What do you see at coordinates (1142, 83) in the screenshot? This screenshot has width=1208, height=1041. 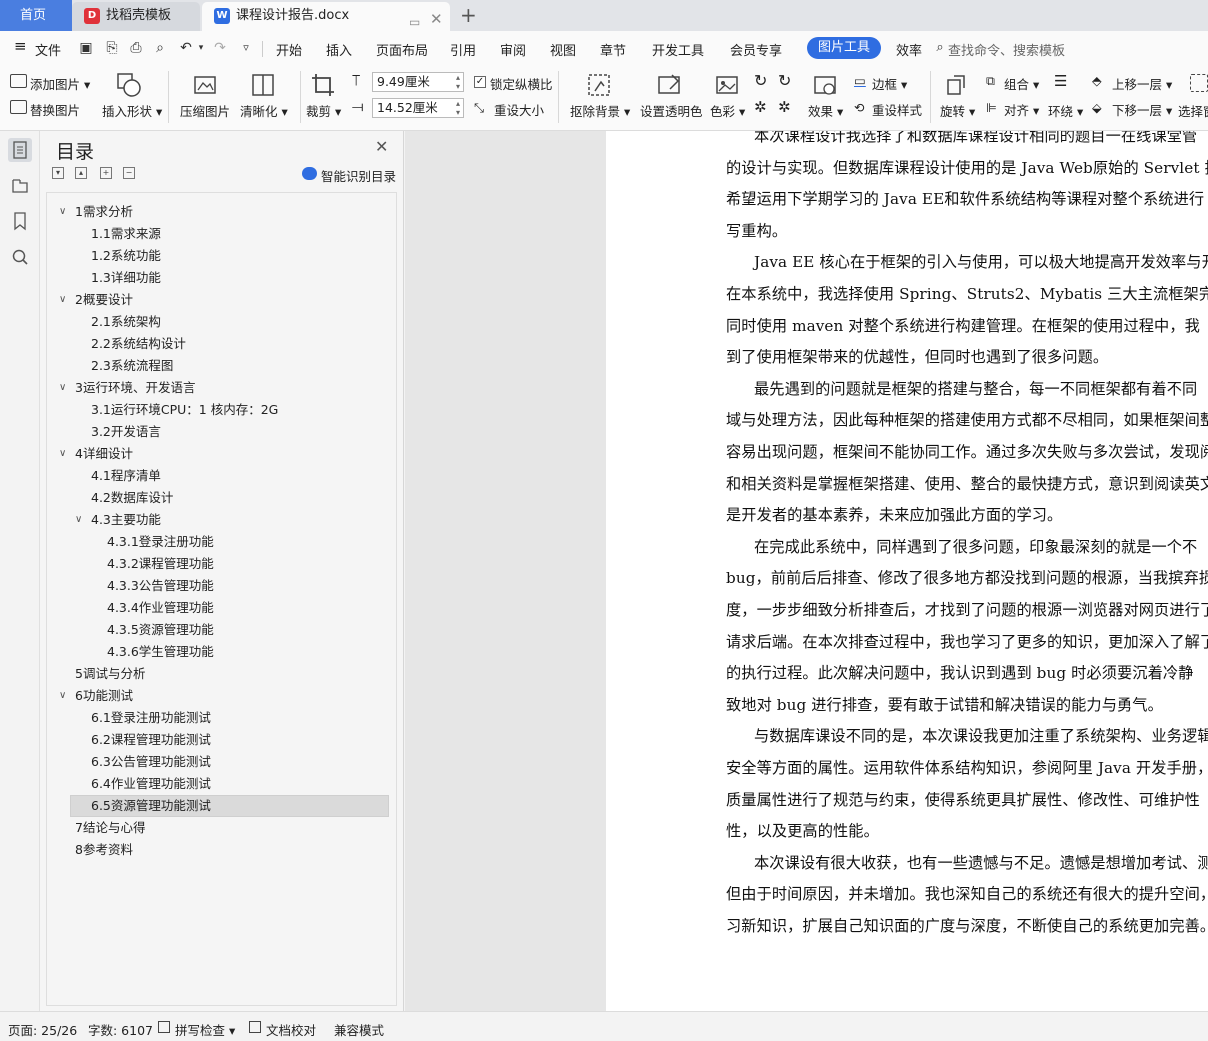 I see `bring-forward-button: 上移一层 ▾` at bounding box center [1142, 83].